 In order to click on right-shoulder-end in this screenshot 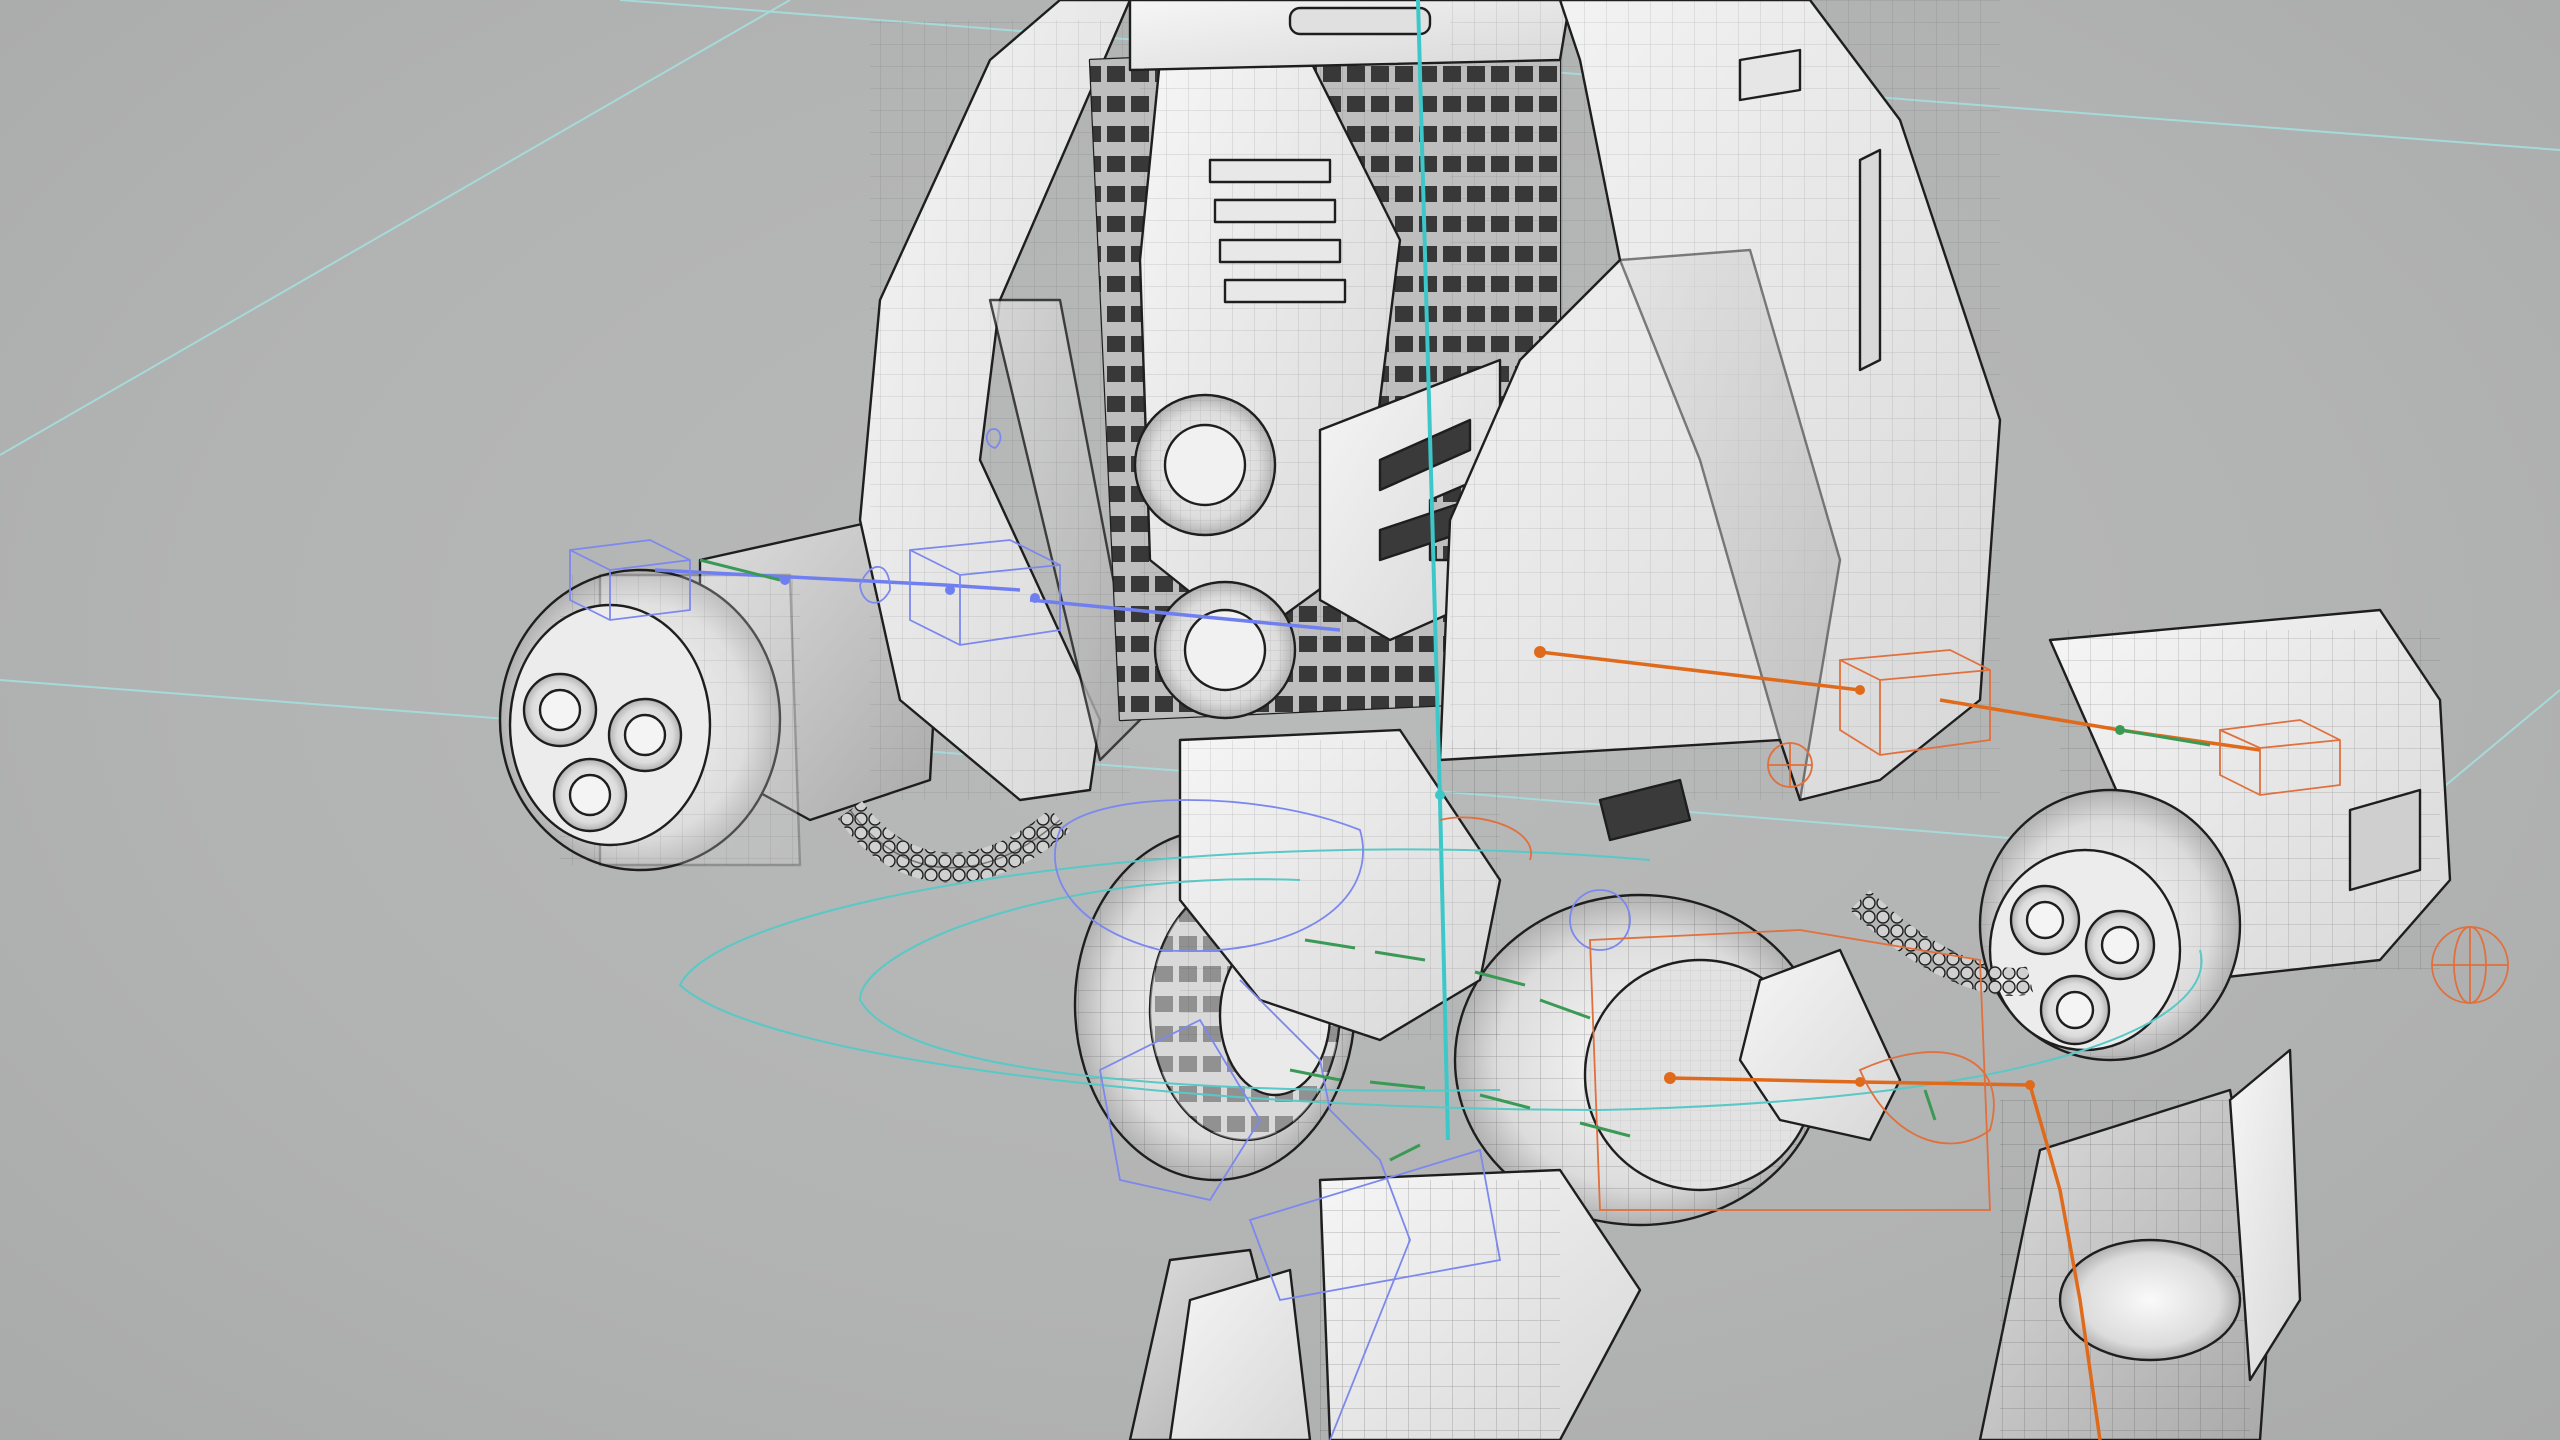, I will do `click(1860, 690)`.